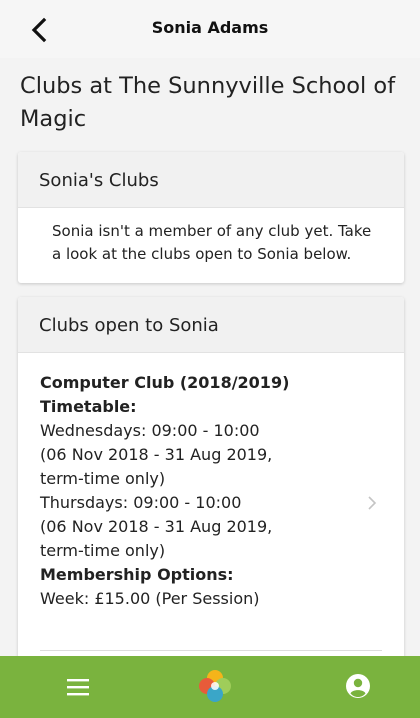 The width and height of the screenshot is (420, 718). Describe the element at coordinates (165, 382) in the screenshot. I see `club-name: Computer Club (2018/2019)` at that location.